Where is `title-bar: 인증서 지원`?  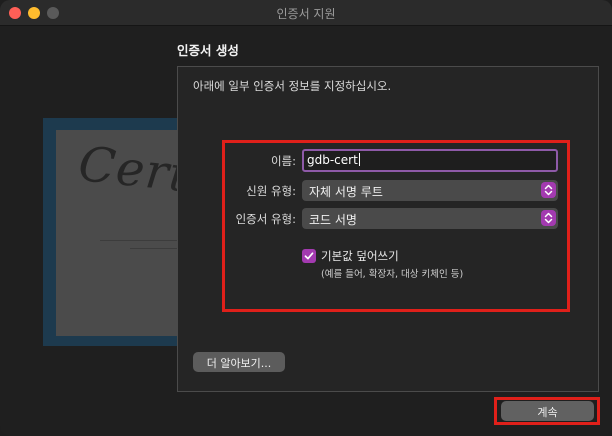 title-bar: 인증서 지원 is located at coordinates (306, 13).